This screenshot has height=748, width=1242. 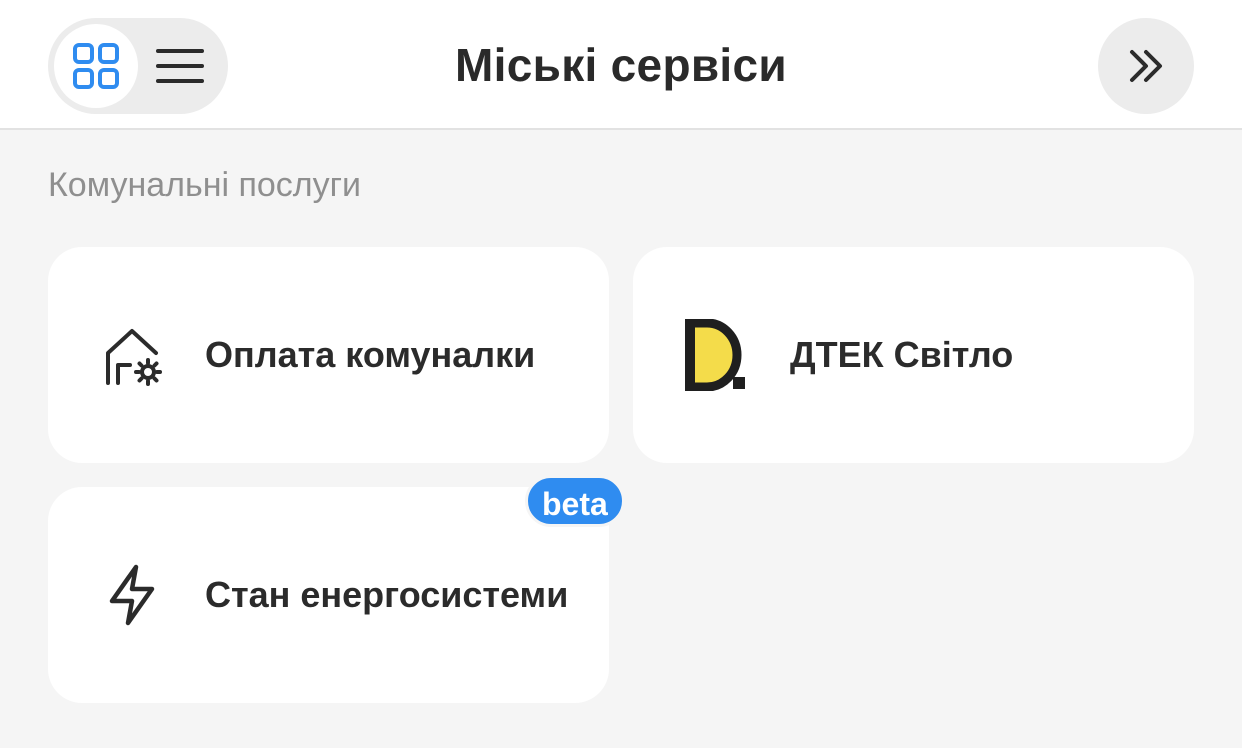 I want to click on grid-view-button, so click(x=96, y=66).